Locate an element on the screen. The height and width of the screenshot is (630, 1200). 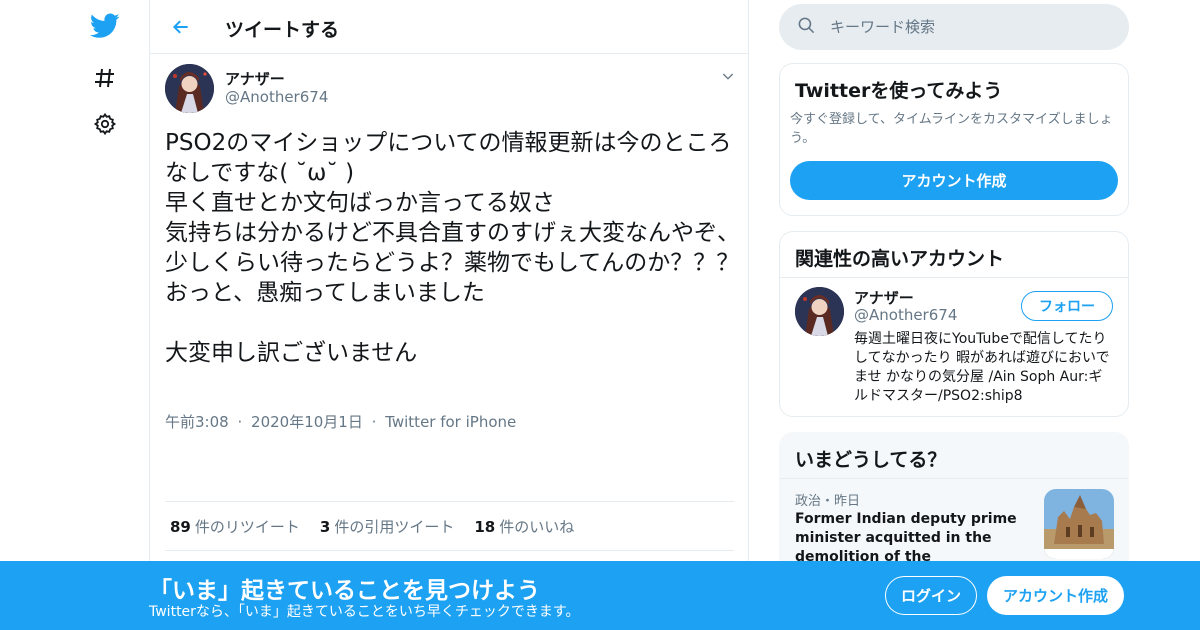
tweet-stats: 89 件のリツイート 3 件の引用ツイート 18 件のいいね is located at coordinates (449, 526).